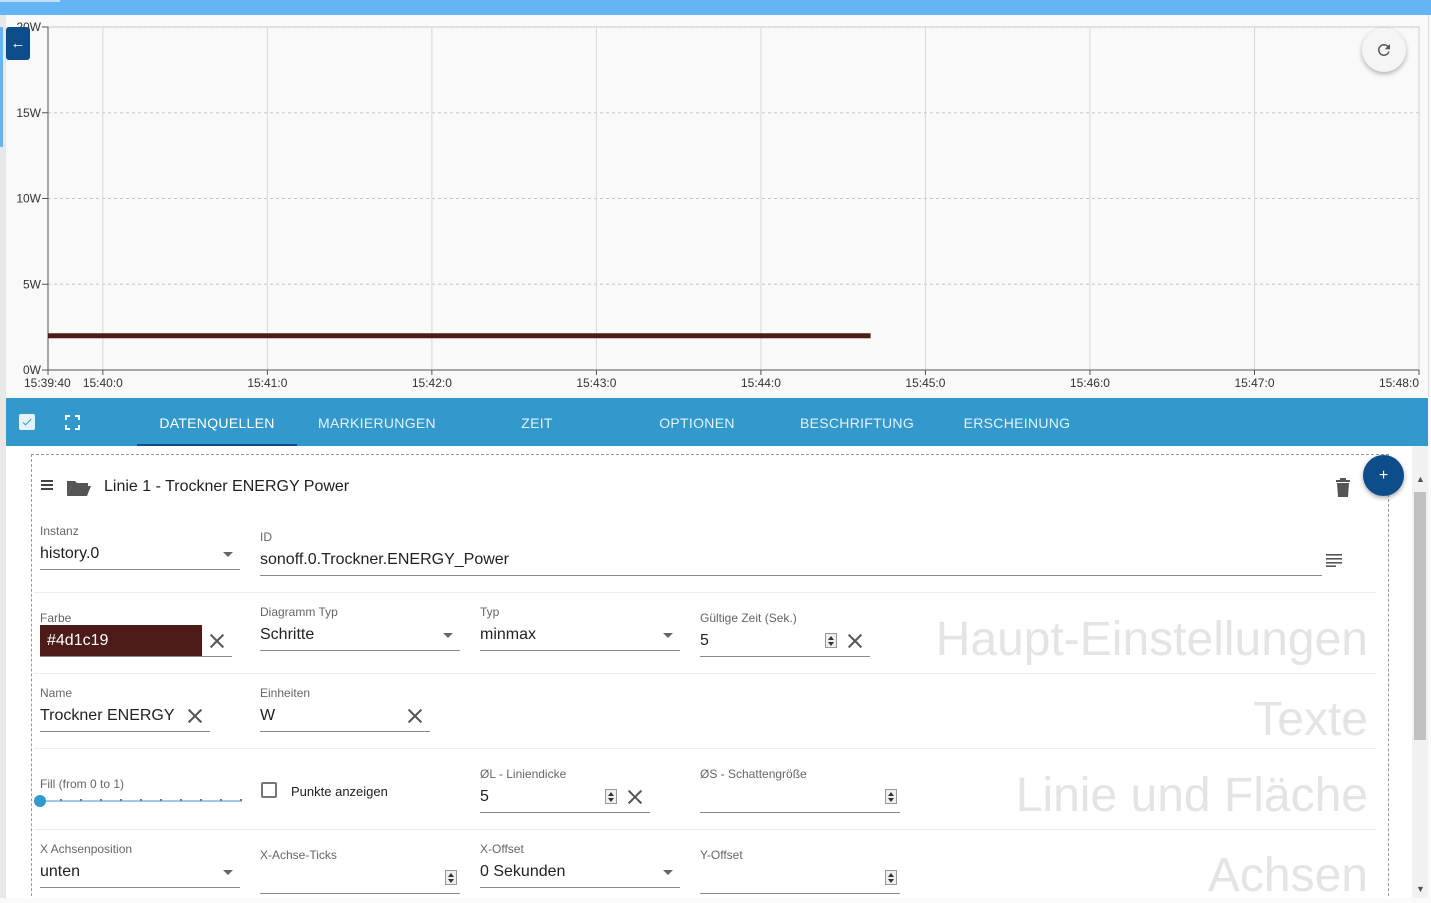  What do you see at coordinates (32, 284) in the screenshot?
I see `y-tick-label: 5W` at bounding box center [32, 284].